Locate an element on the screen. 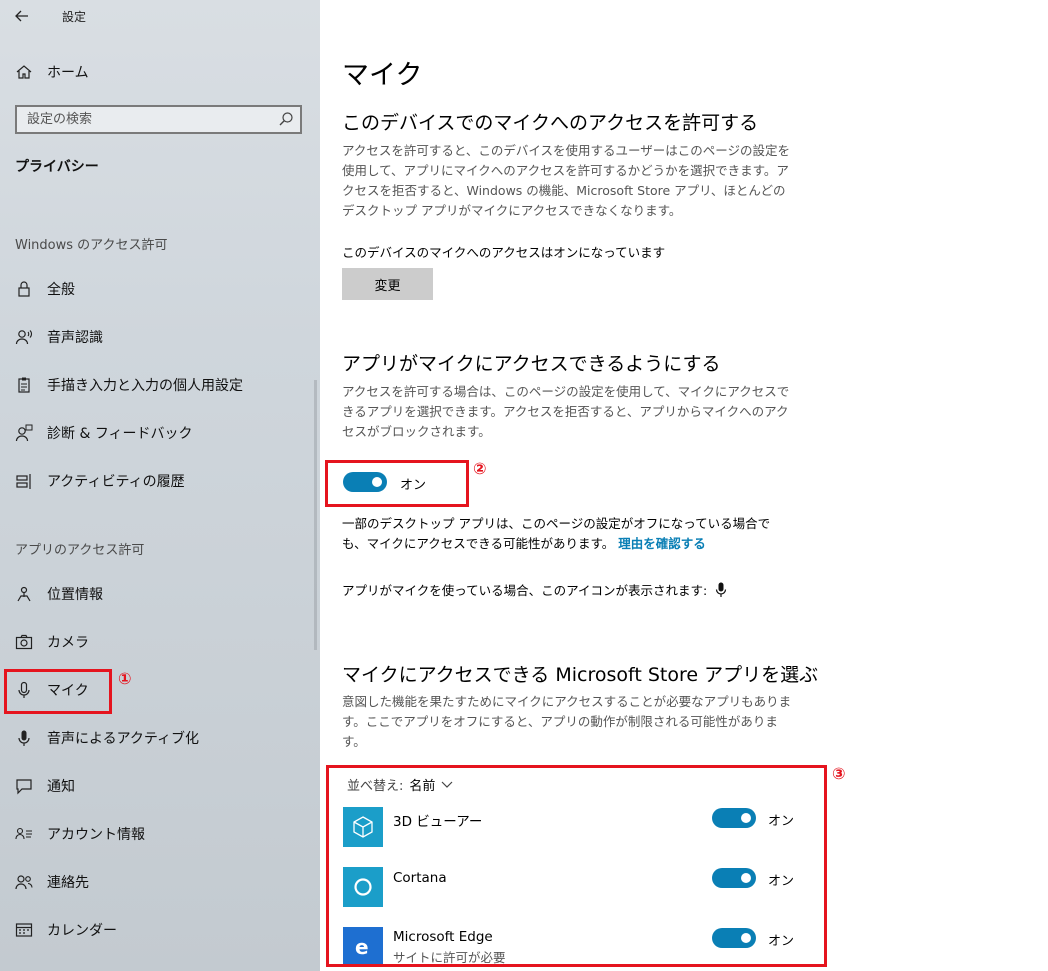 The image size is (1048, 971). section-title: プライバシー is located at coordinates (57, 167).